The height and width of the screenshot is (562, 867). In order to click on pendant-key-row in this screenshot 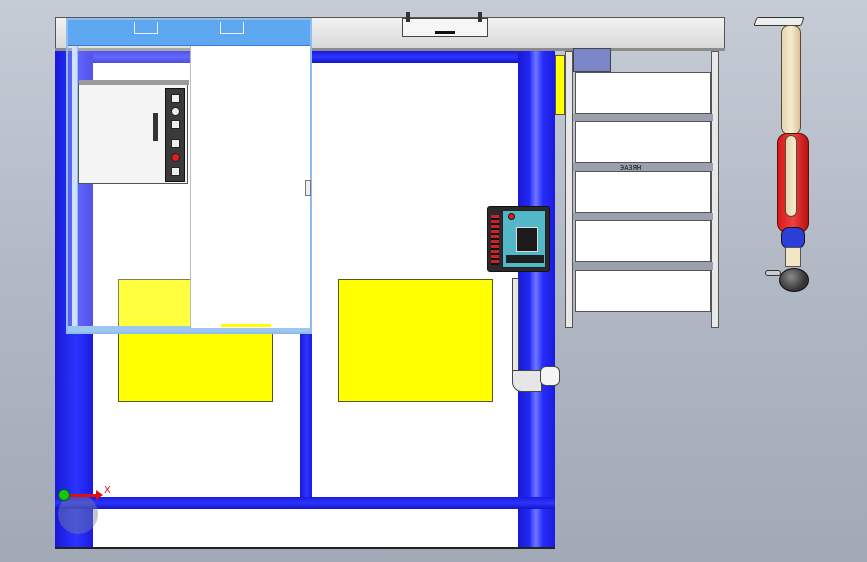, I will do `click(525, 259)`.